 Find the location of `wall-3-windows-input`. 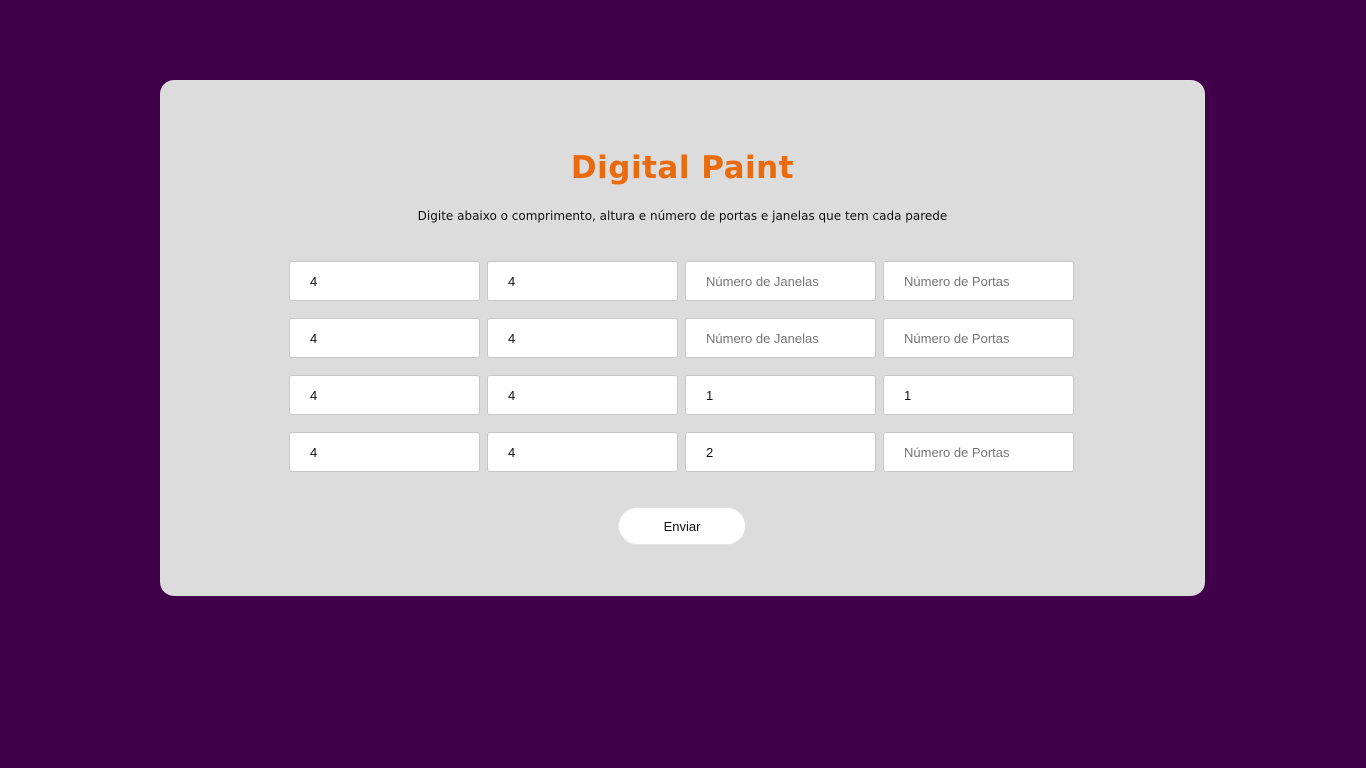

wall-3-windows-input is located at coordinates (780, 395).